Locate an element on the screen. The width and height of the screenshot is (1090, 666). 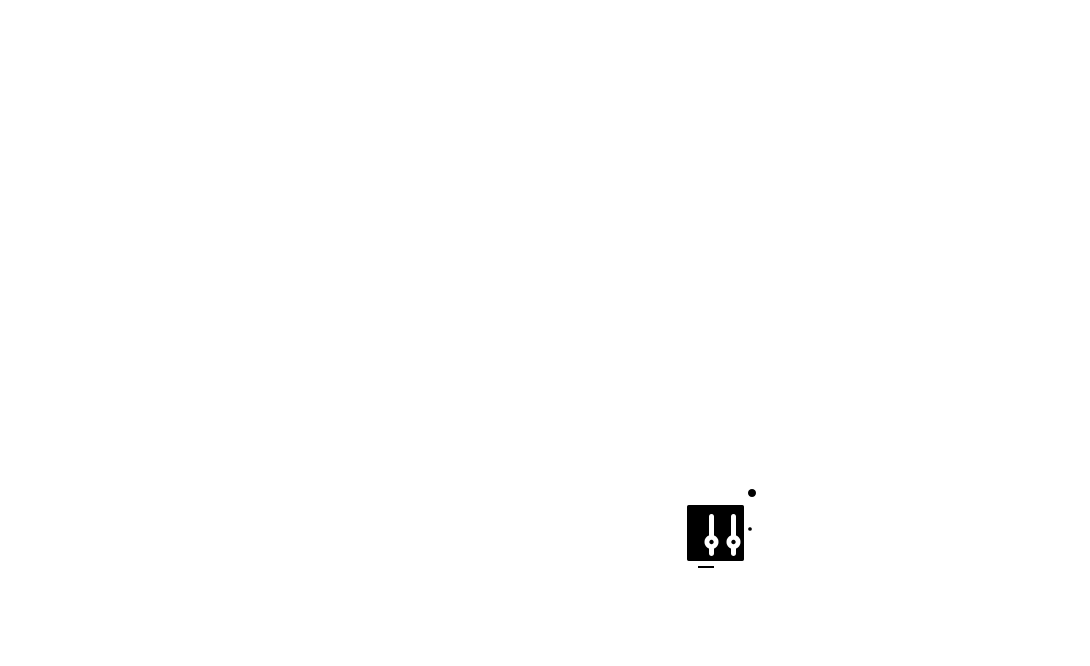
slider-knob-2-center is located at coordinates (733, 542).